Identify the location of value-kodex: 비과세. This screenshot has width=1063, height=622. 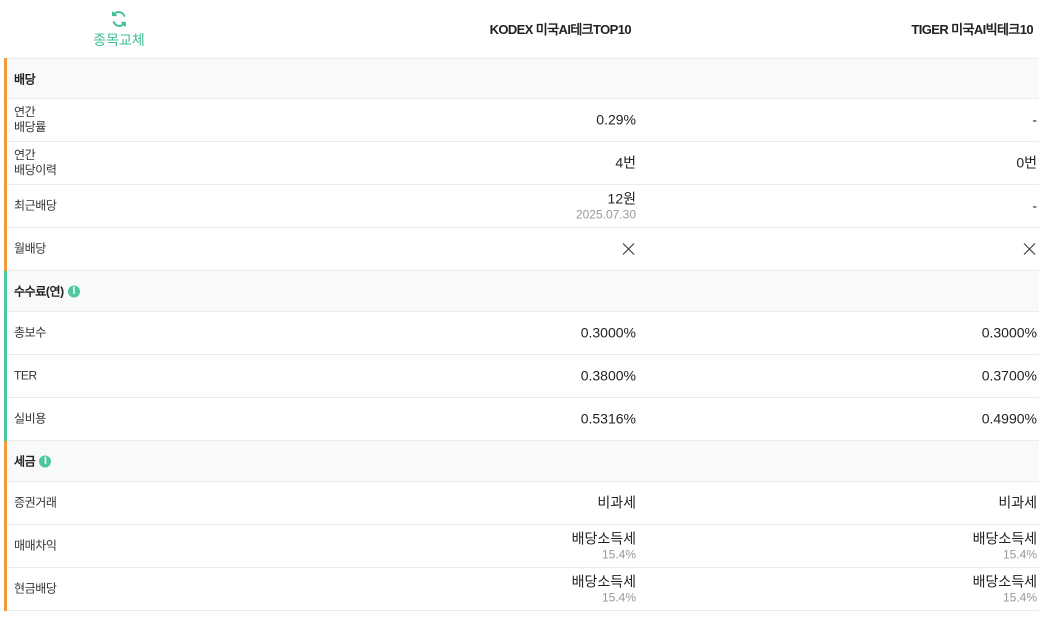
(616, 502).